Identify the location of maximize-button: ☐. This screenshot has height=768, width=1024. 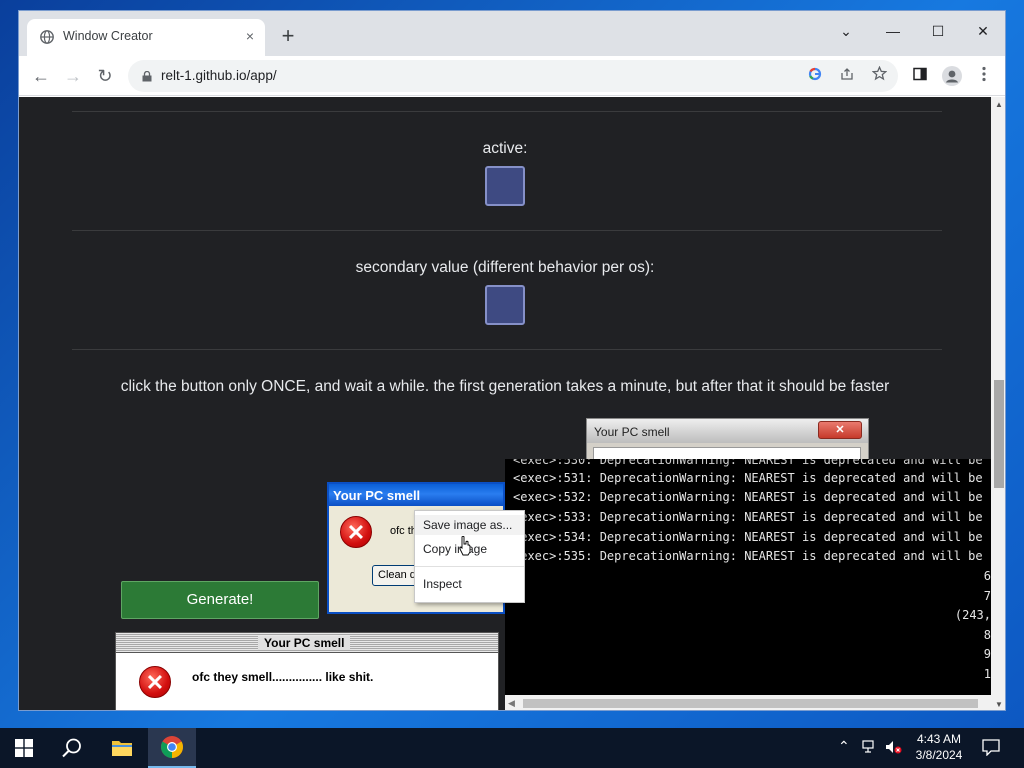
(938, 31).